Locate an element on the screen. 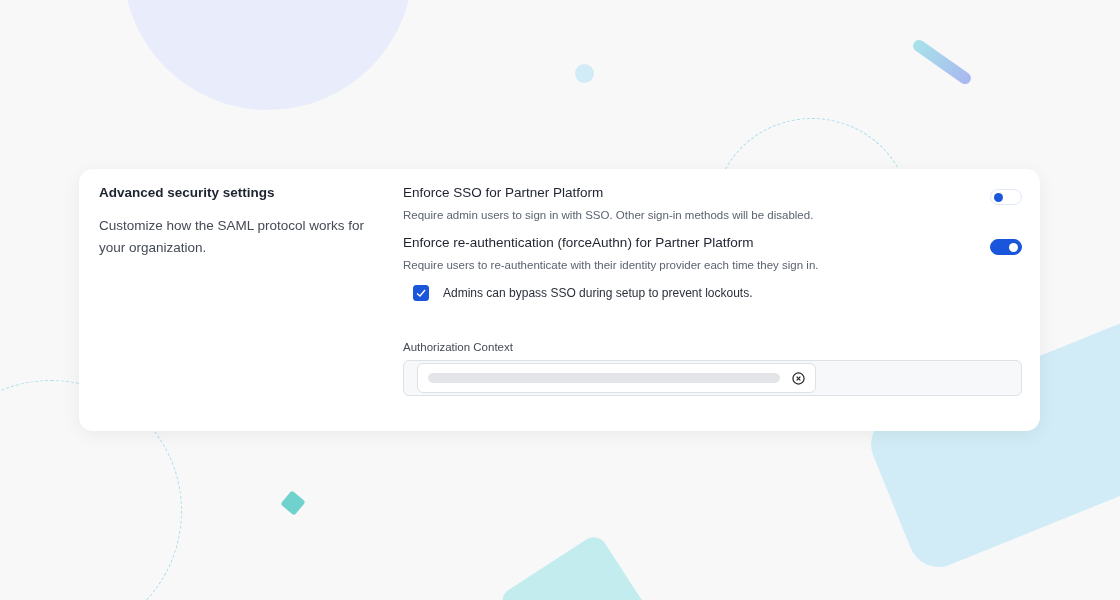 The height and width of the screenshot is (600, 1120). field-label: Authorization Context is located at coordinates (458, 347).